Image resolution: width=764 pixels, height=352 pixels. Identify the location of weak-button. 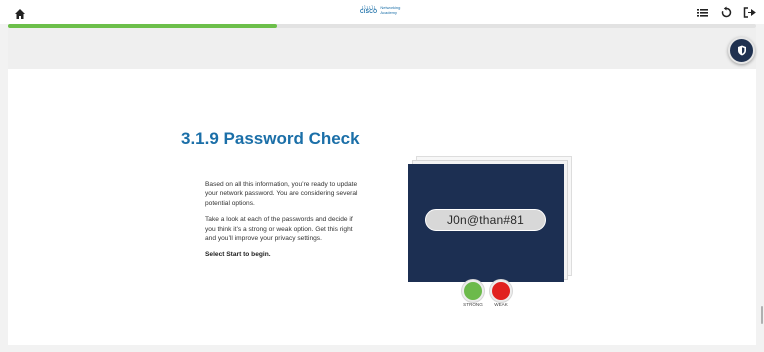
(501, 291).